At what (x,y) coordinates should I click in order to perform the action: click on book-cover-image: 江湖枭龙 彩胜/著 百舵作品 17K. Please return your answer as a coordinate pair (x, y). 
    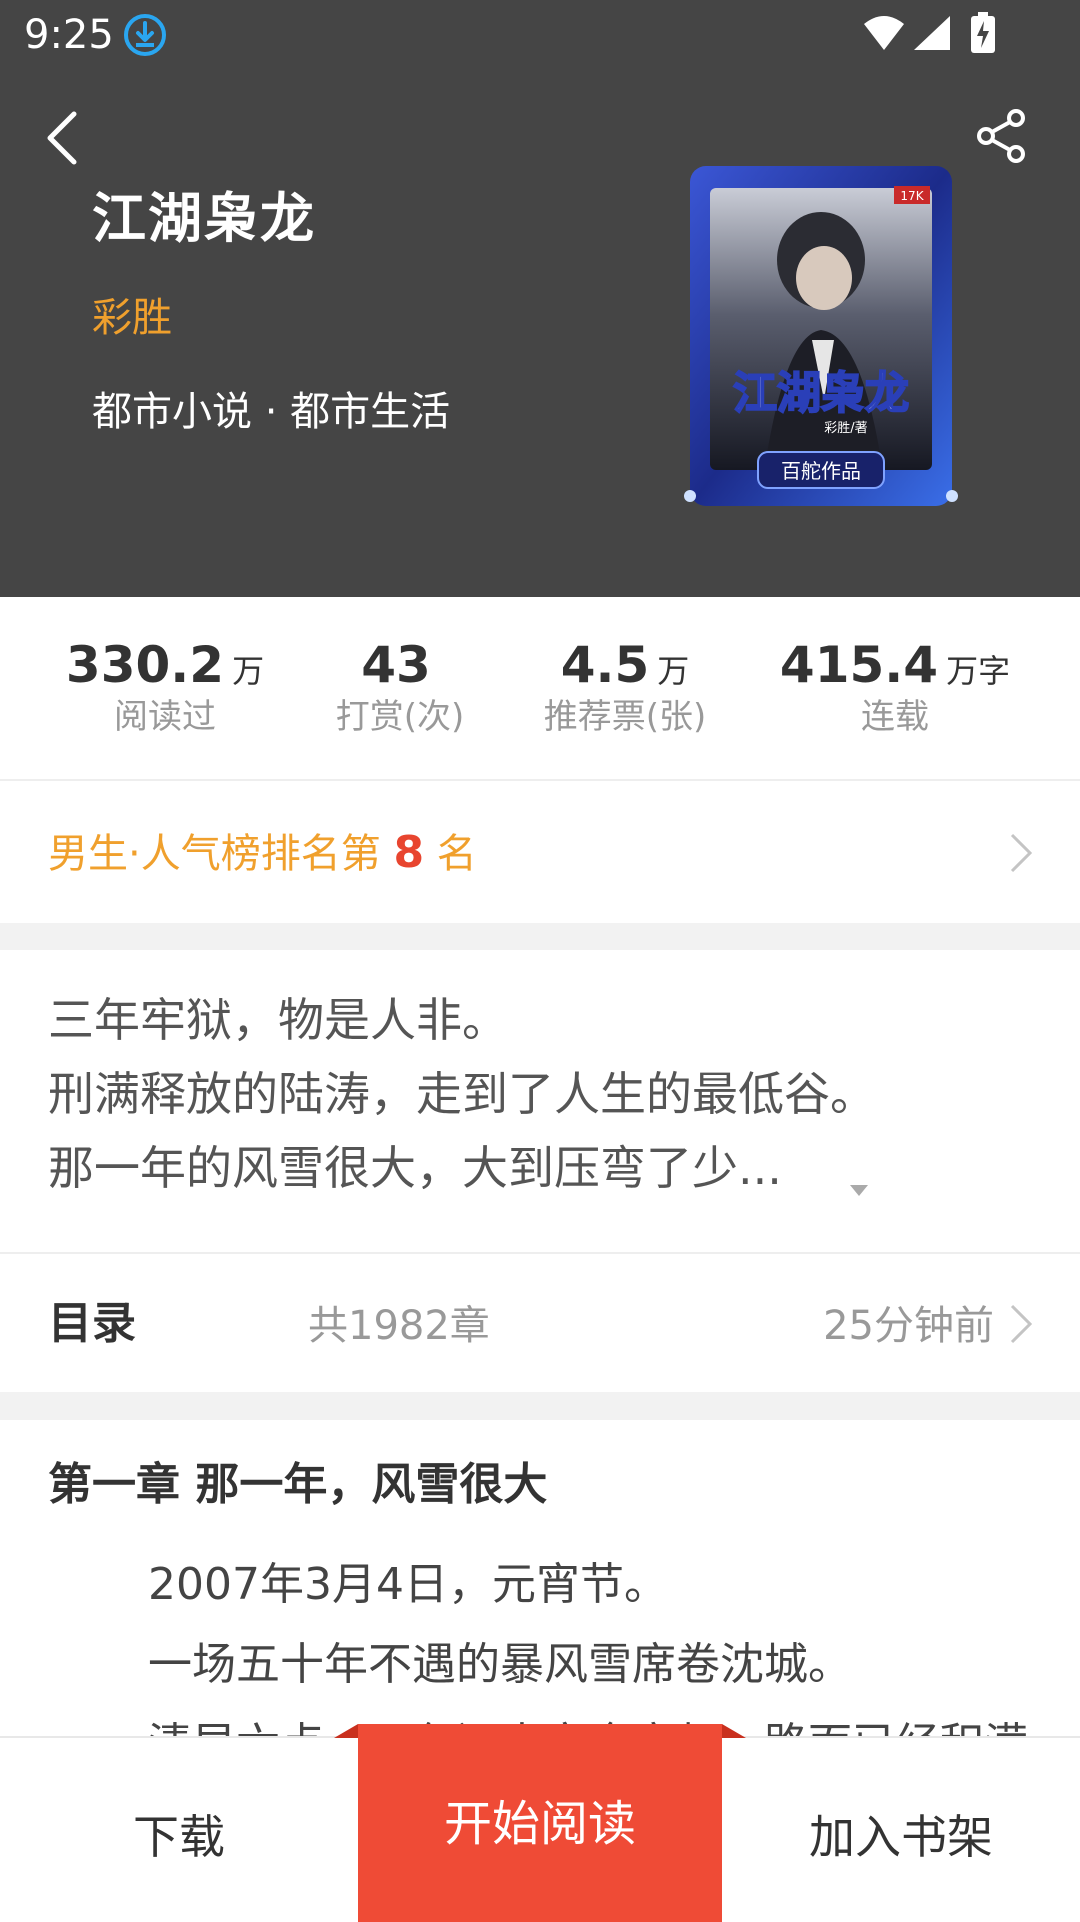
    Looking at the image, I should click on (821, 336).